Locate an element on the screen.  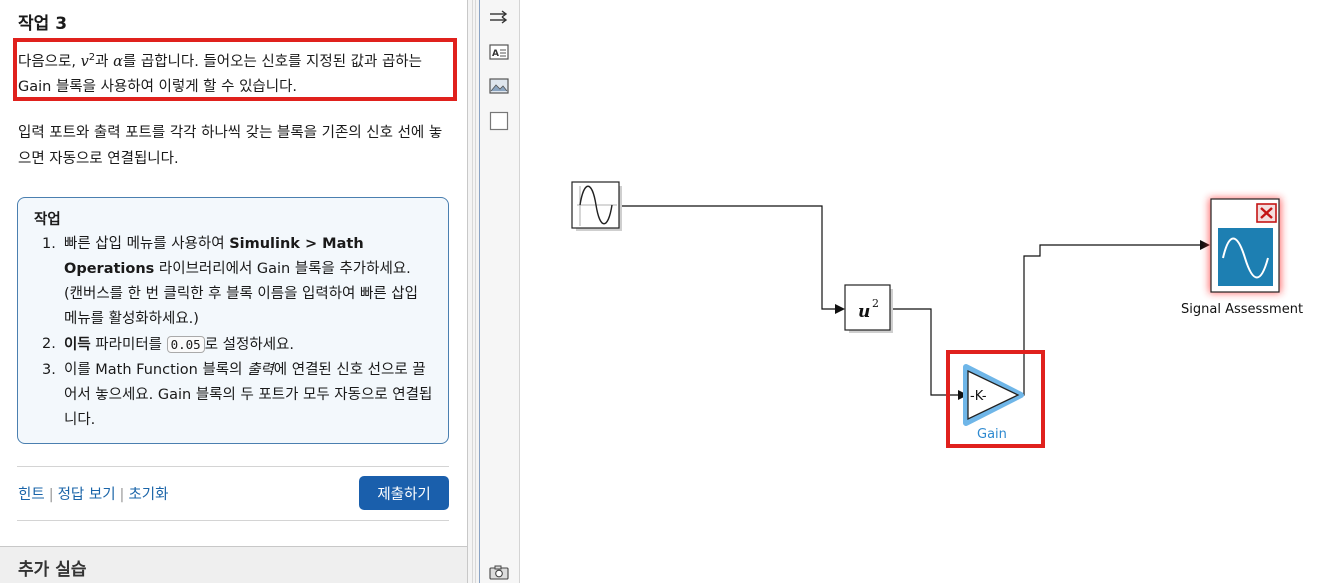
gain-label: Gain is located at coordinates (992, 434).